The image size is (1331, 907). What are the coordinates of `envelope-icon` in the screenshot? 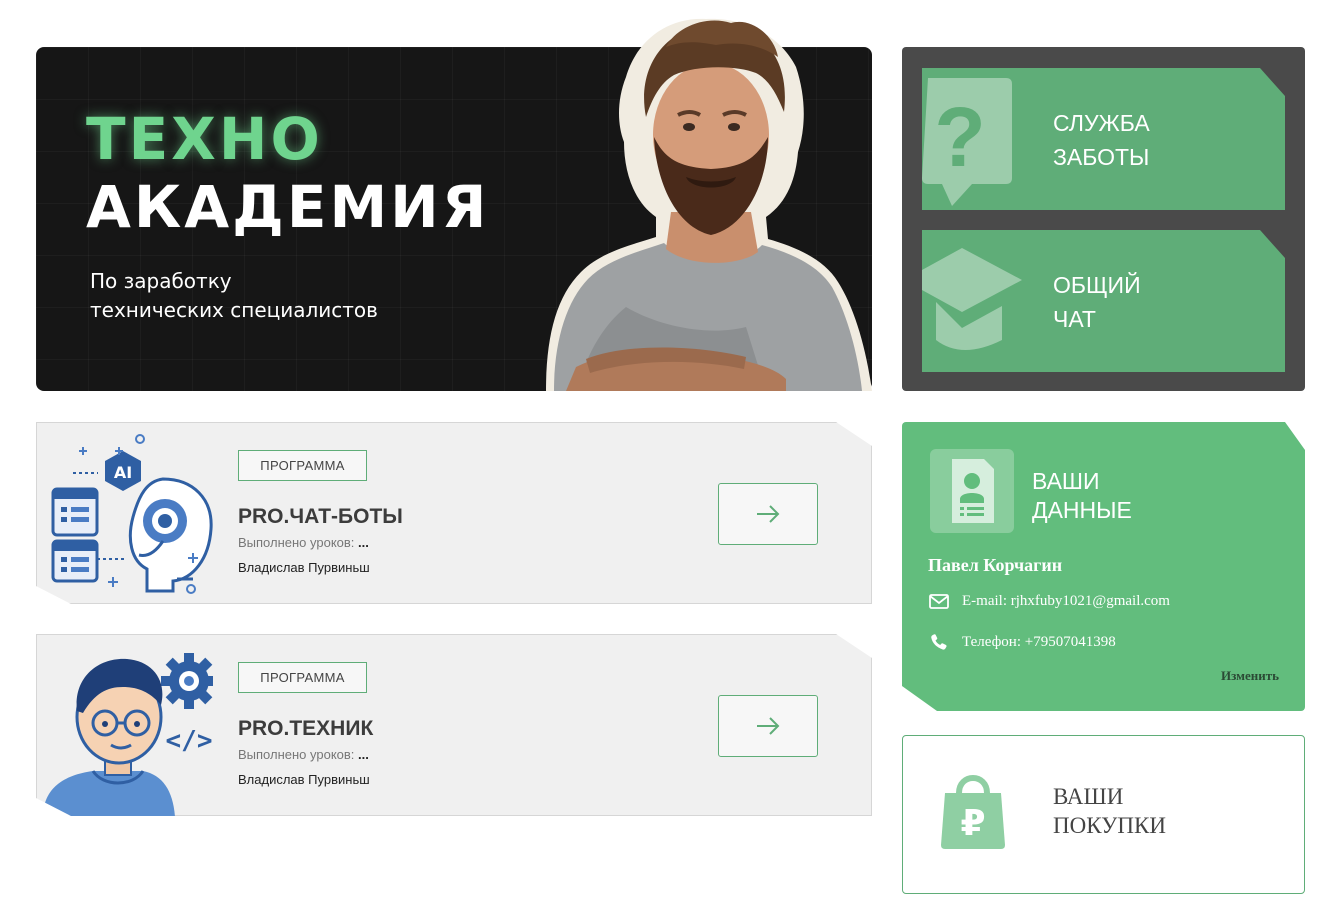 It's located at (939, 601).